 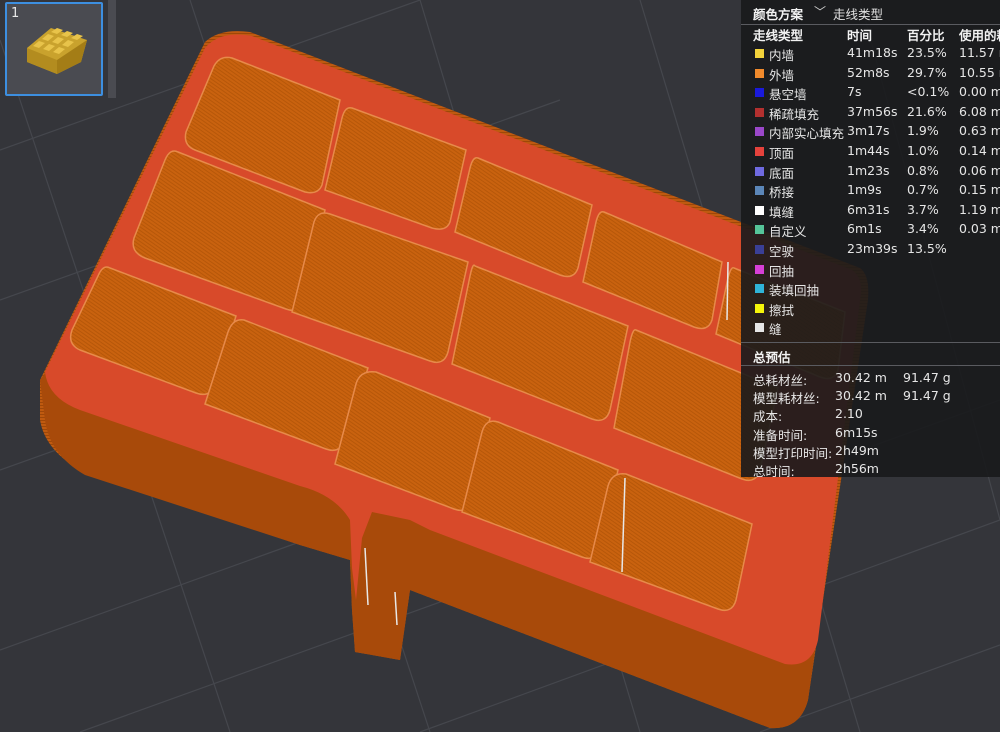 I want to click on feature-time: 1m9s, so click(x=864, y=190).